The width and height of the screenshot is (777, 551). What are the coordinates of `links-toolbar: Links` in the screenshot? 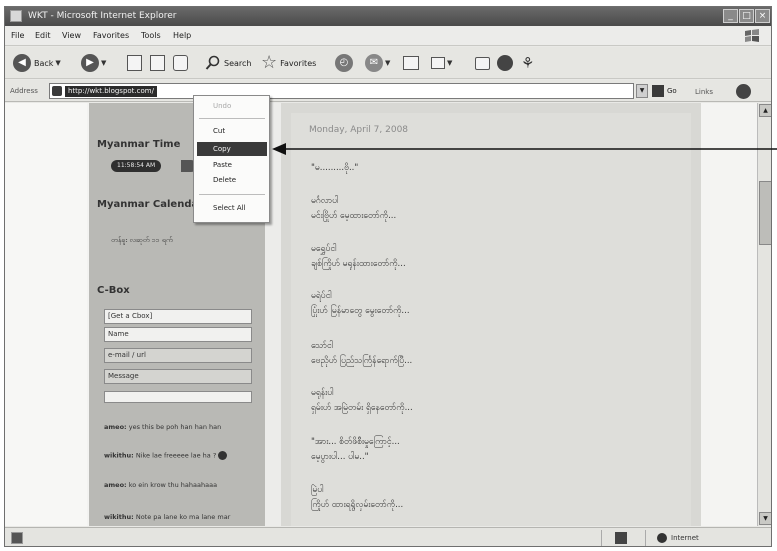 It's located at (704, 92).